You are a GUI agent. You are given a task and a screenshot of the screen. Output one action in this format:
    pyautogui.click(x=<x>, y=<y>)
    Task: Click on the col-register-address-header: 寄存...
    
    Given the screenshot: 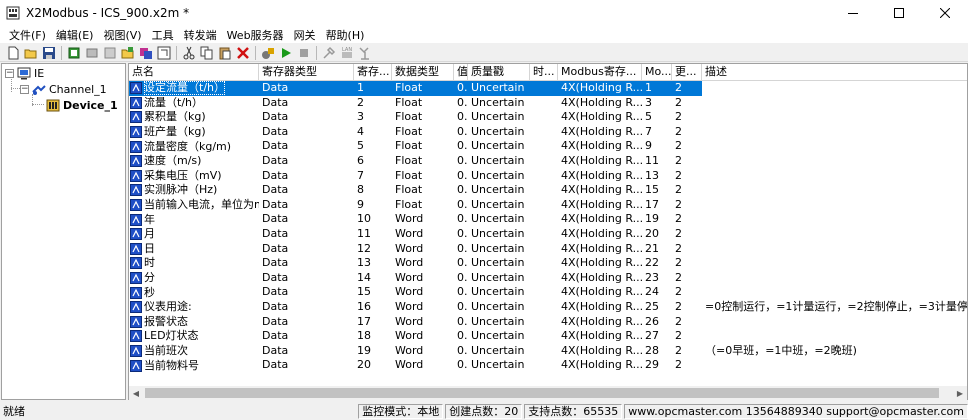 What is the action you would take?
    pyautogui.click(x=373, y=72)
    